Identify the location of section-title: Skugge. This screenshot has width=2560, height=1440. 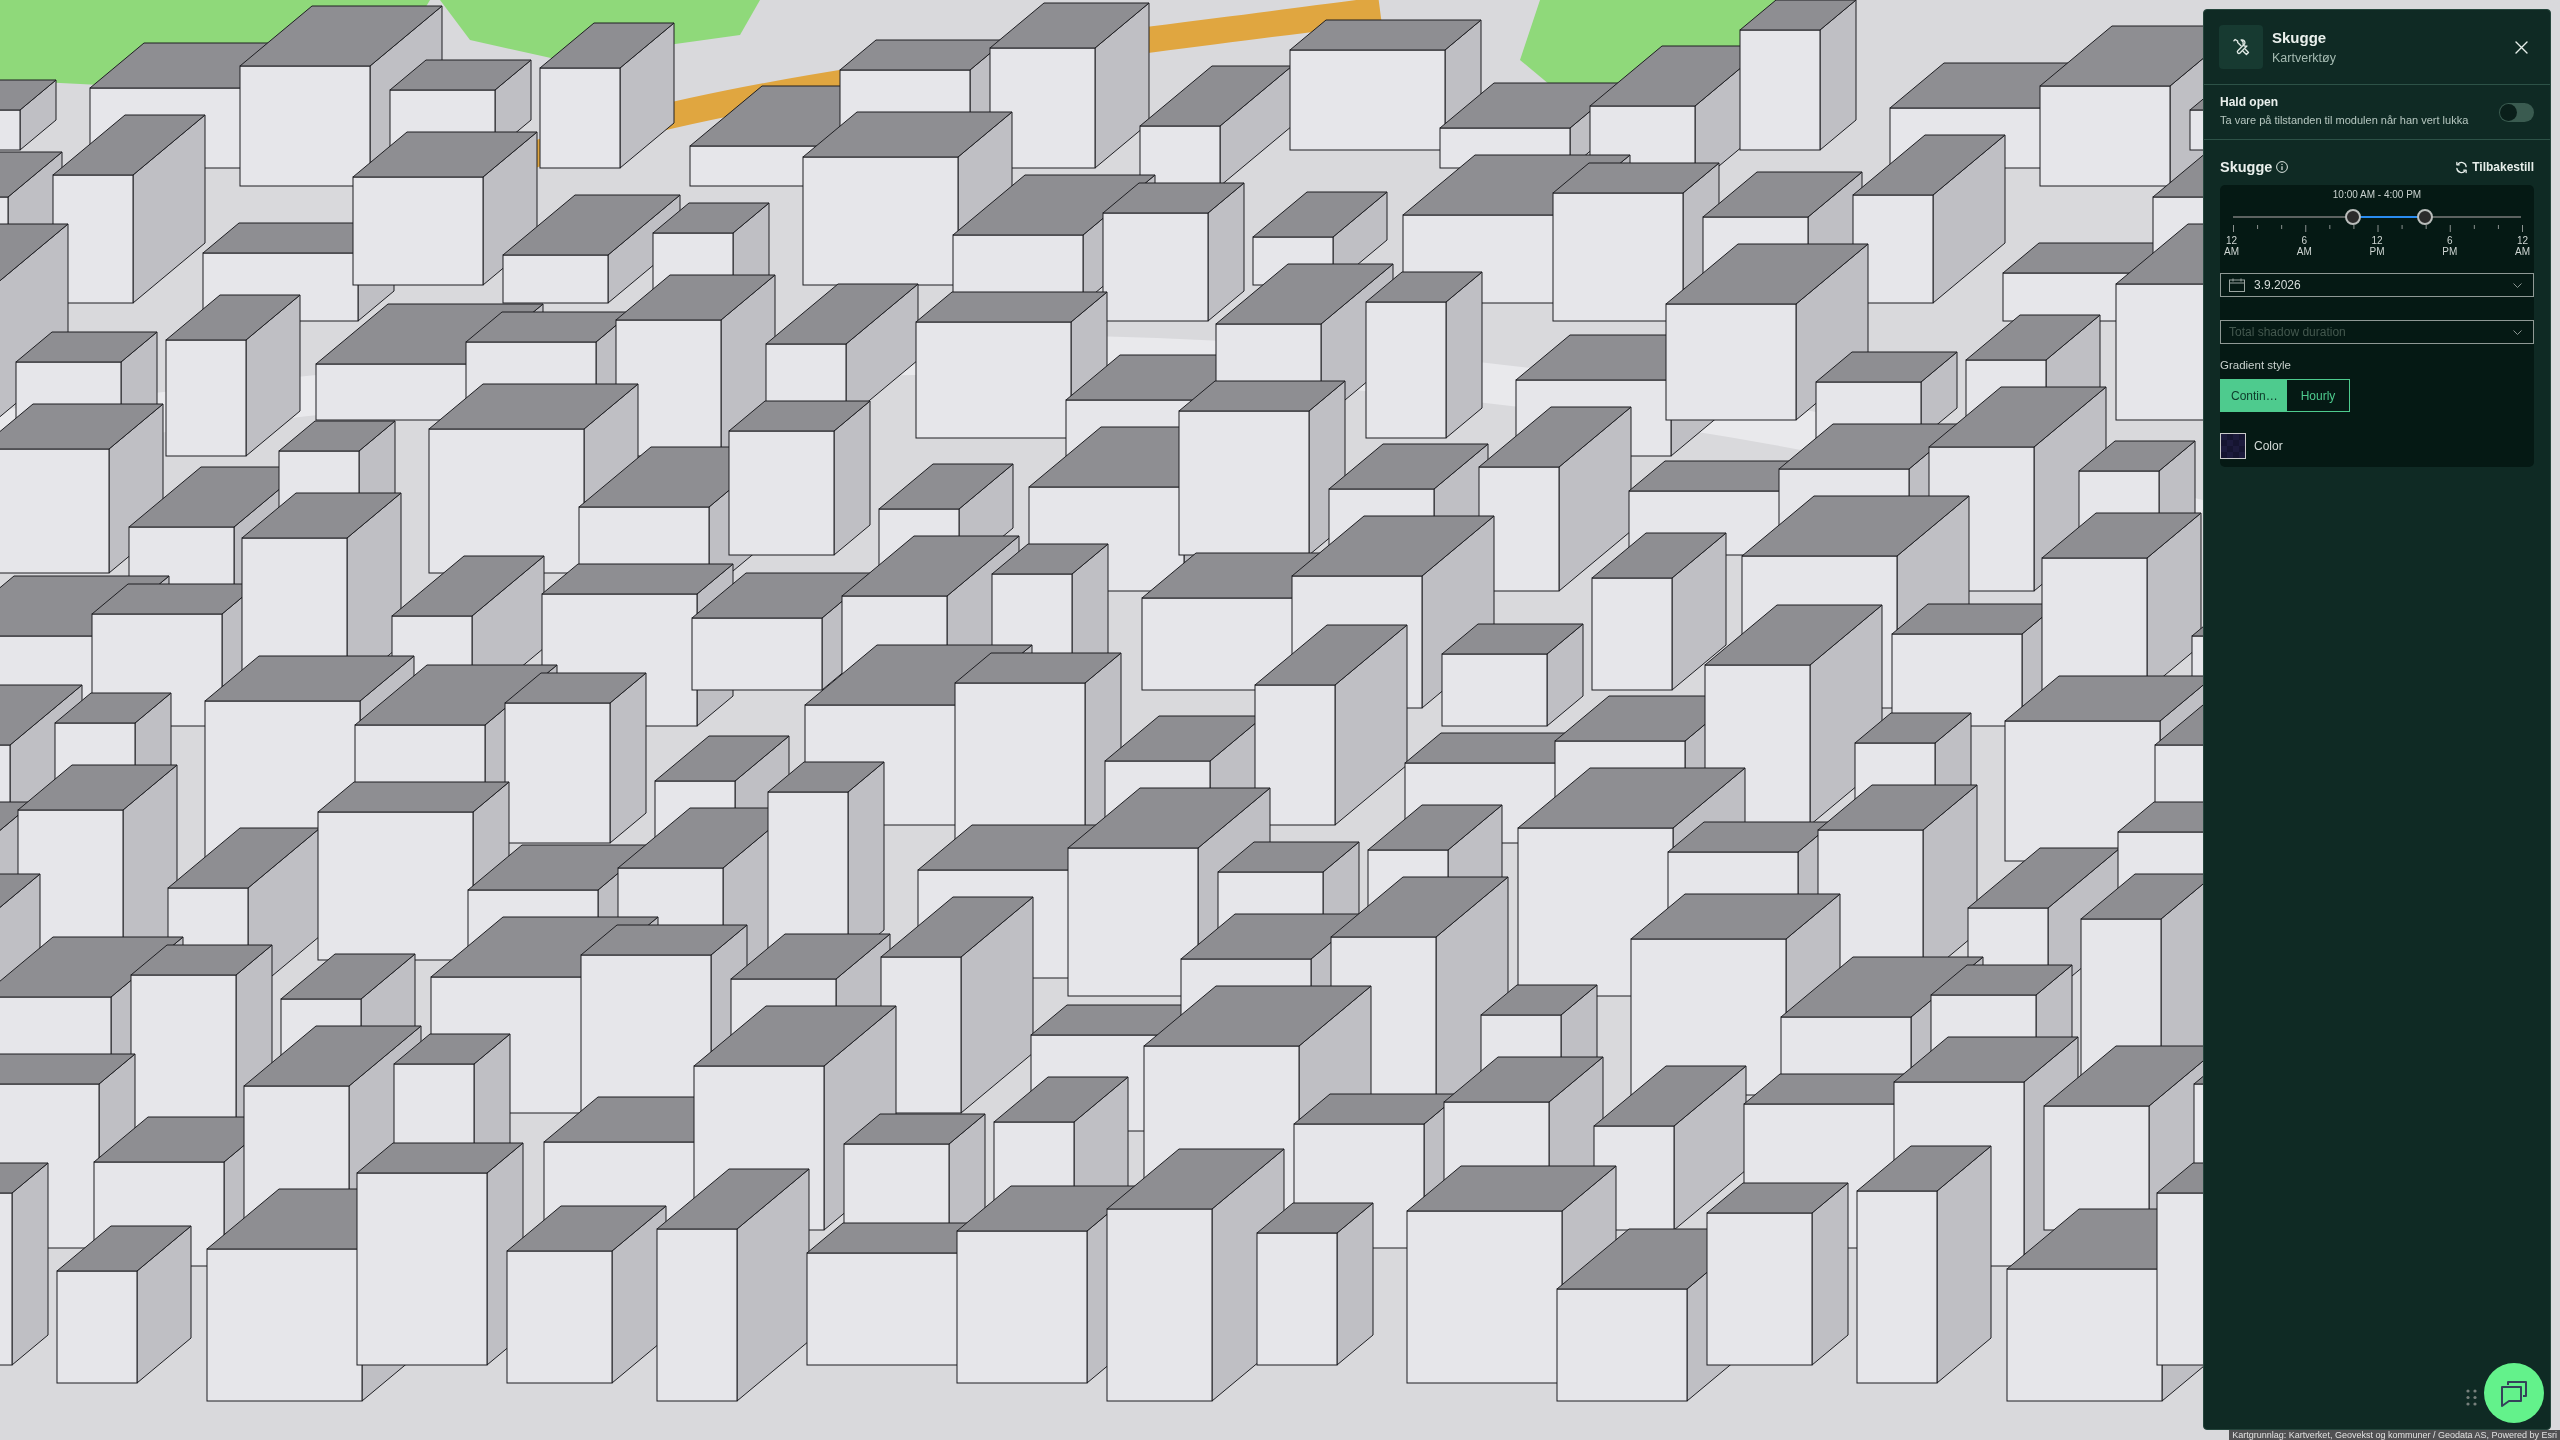
(2246, 167).